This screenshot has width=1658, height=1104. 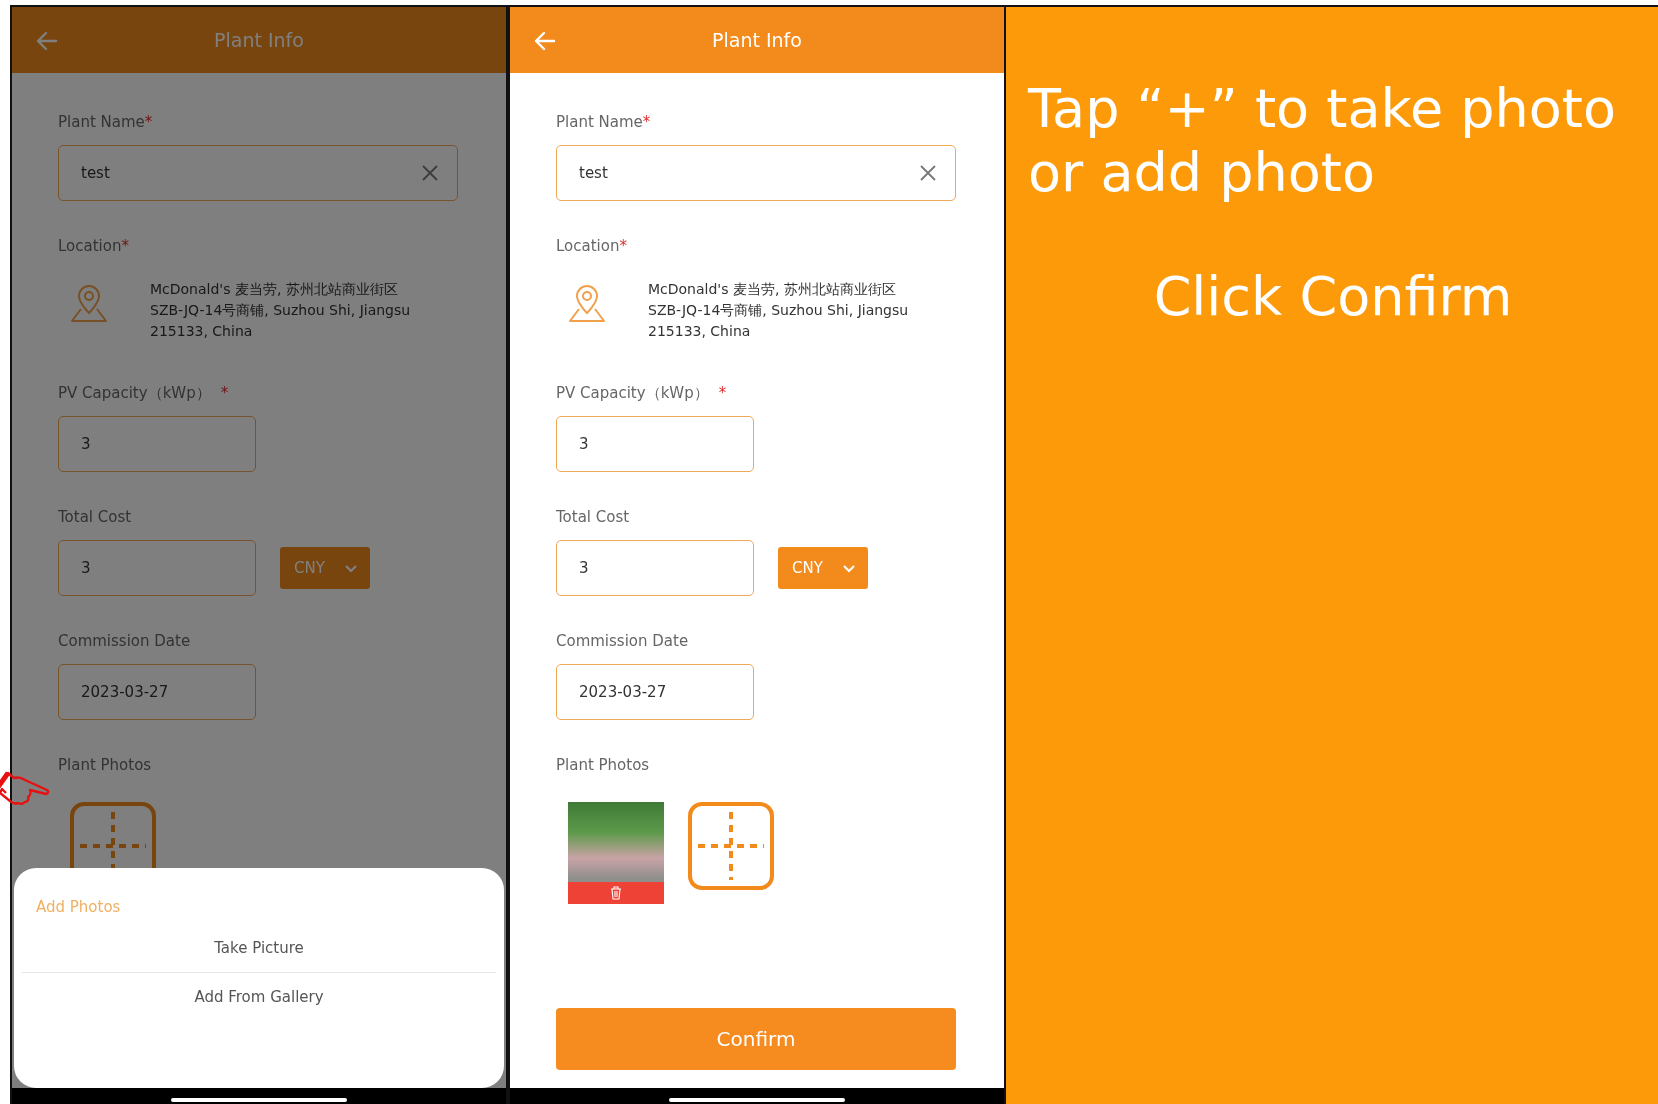 I want to click on sheet-option: Take Picture, so click(x=259, y=948).